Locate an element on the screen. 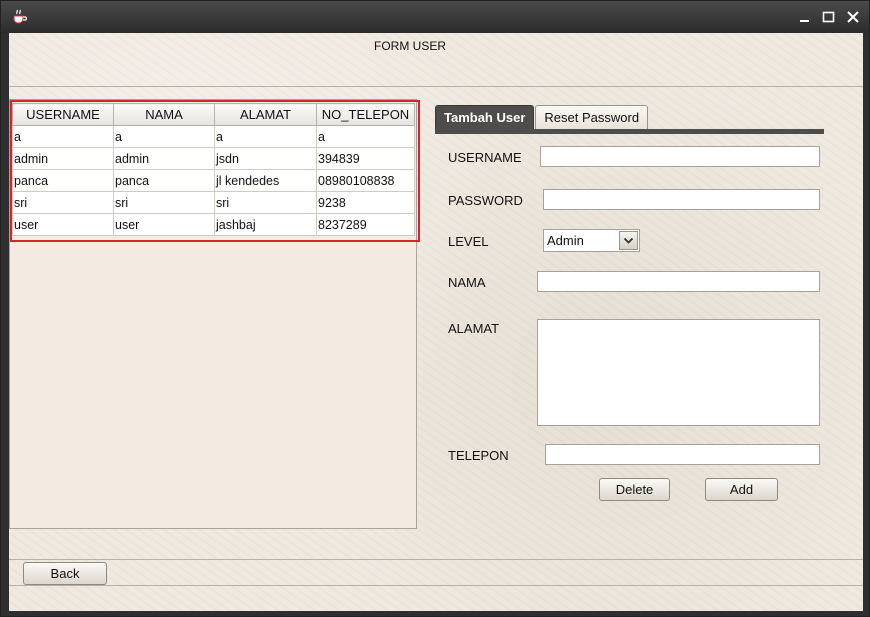  column-header-username: USERNAME is located at coordinates (63, 114).